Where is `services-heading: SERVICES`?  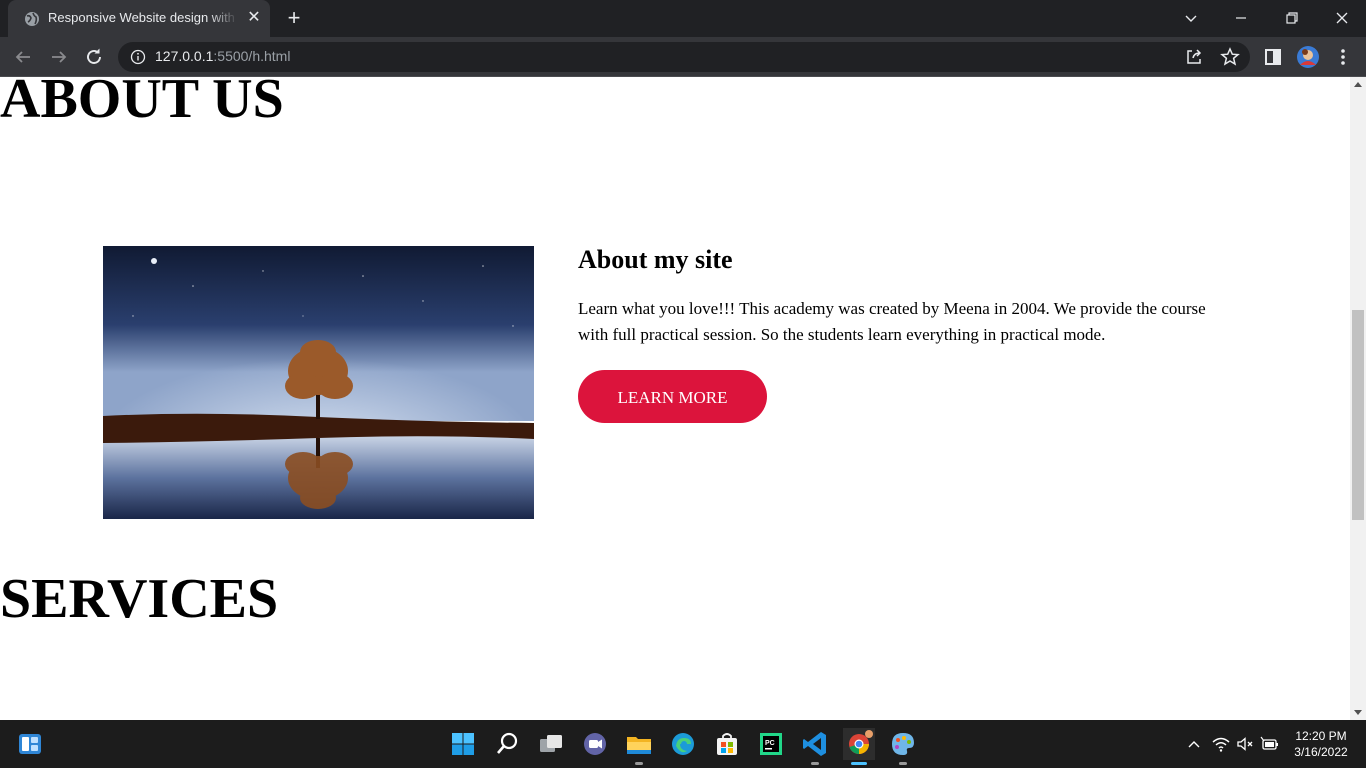 services-heading: SERVICES is located at coordinates (139, 599).